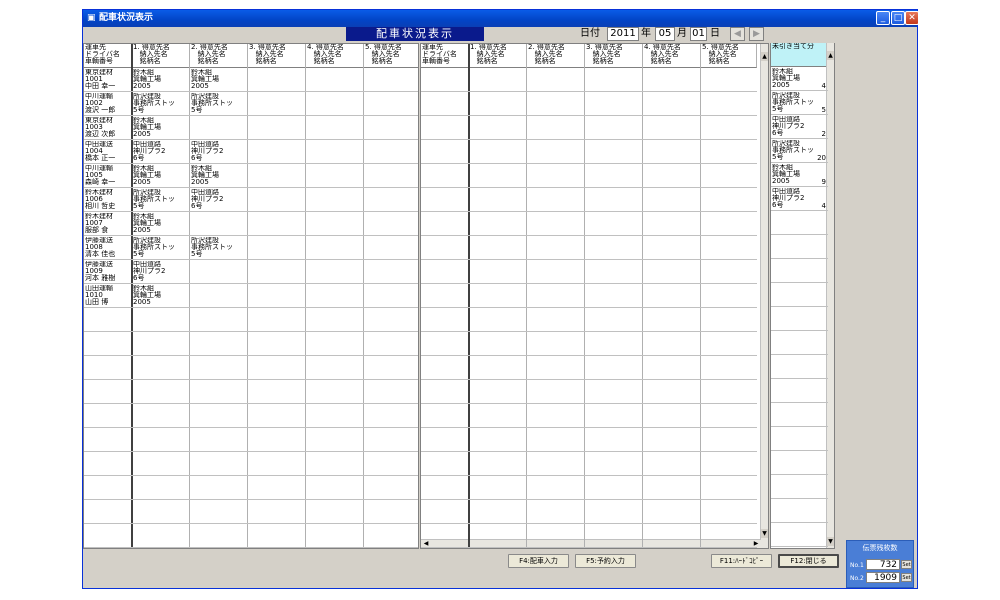 Image resolution: width=1000 pixels, height=600 pixels. What do you see at coordinates (906, 577) in the screenshot?
I see `slip-no2-set-button: Set` at bounding box center [906, 577].